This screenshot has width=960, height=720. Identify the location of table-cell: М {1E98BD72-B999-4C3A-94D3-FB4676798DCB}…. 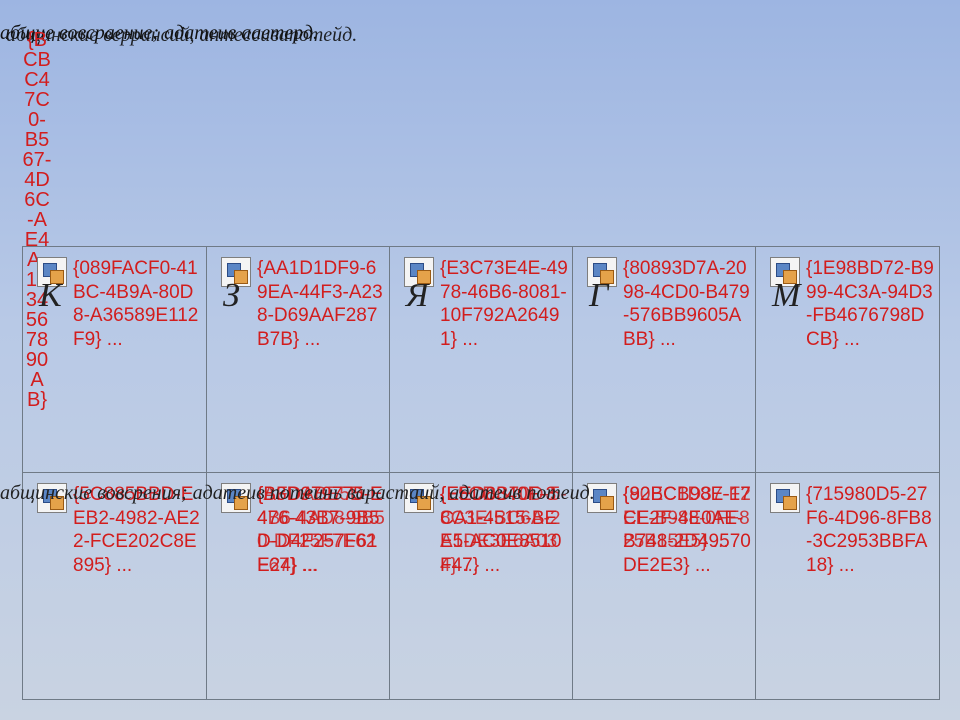
(847, 360).